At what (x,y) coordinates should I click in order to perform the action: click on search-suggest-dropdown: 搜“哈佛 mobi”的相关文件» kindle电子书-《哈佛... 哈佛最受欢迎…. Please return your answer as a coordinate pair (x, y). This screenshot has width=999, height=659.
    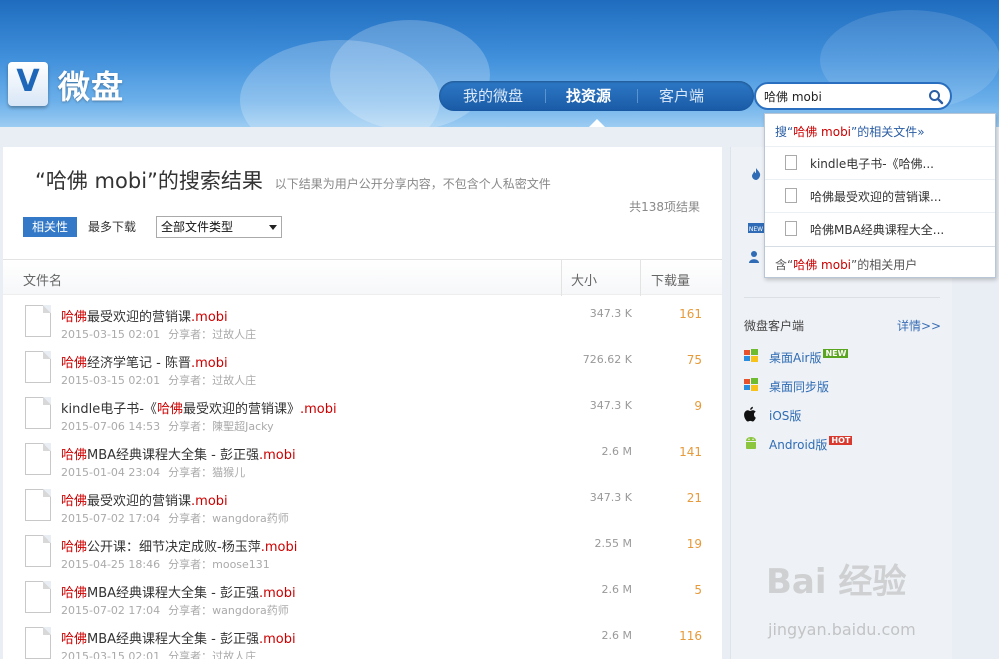
    Looking at the image, I should click on (880, 195).